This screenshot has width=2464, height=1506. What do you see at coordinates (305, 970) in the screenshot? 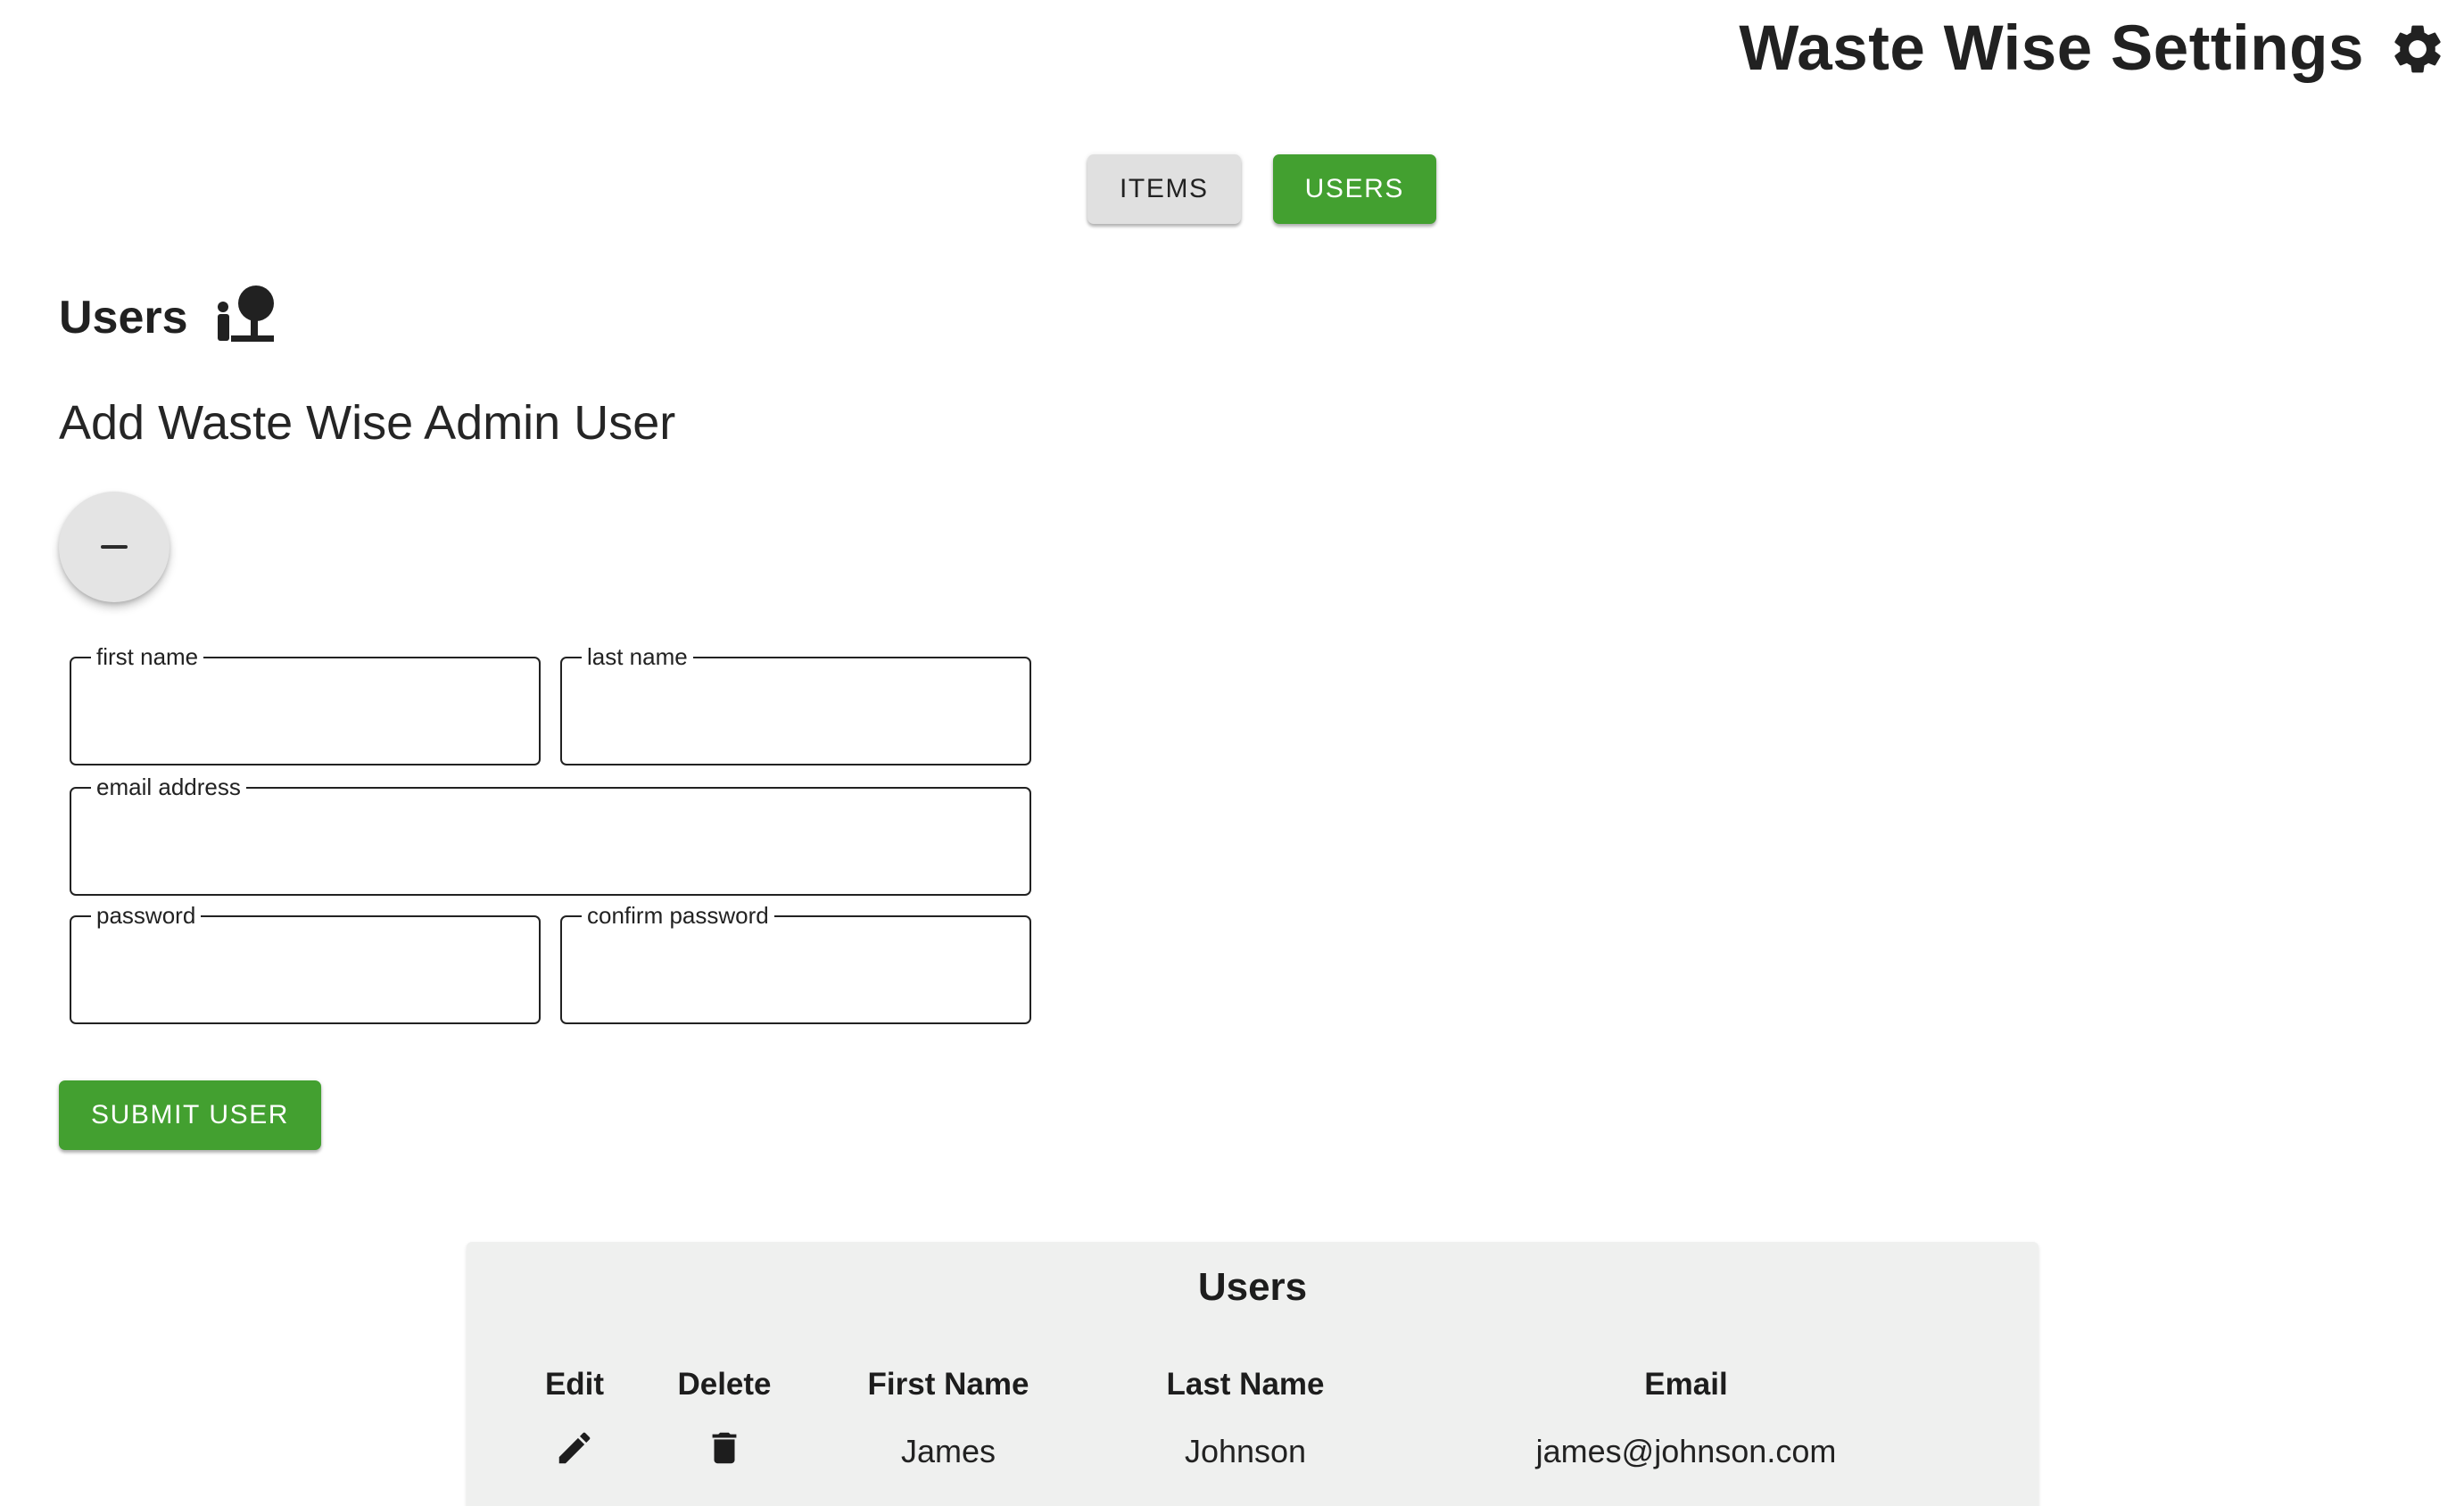
I see `password-input` at bounding box center [305, 970].